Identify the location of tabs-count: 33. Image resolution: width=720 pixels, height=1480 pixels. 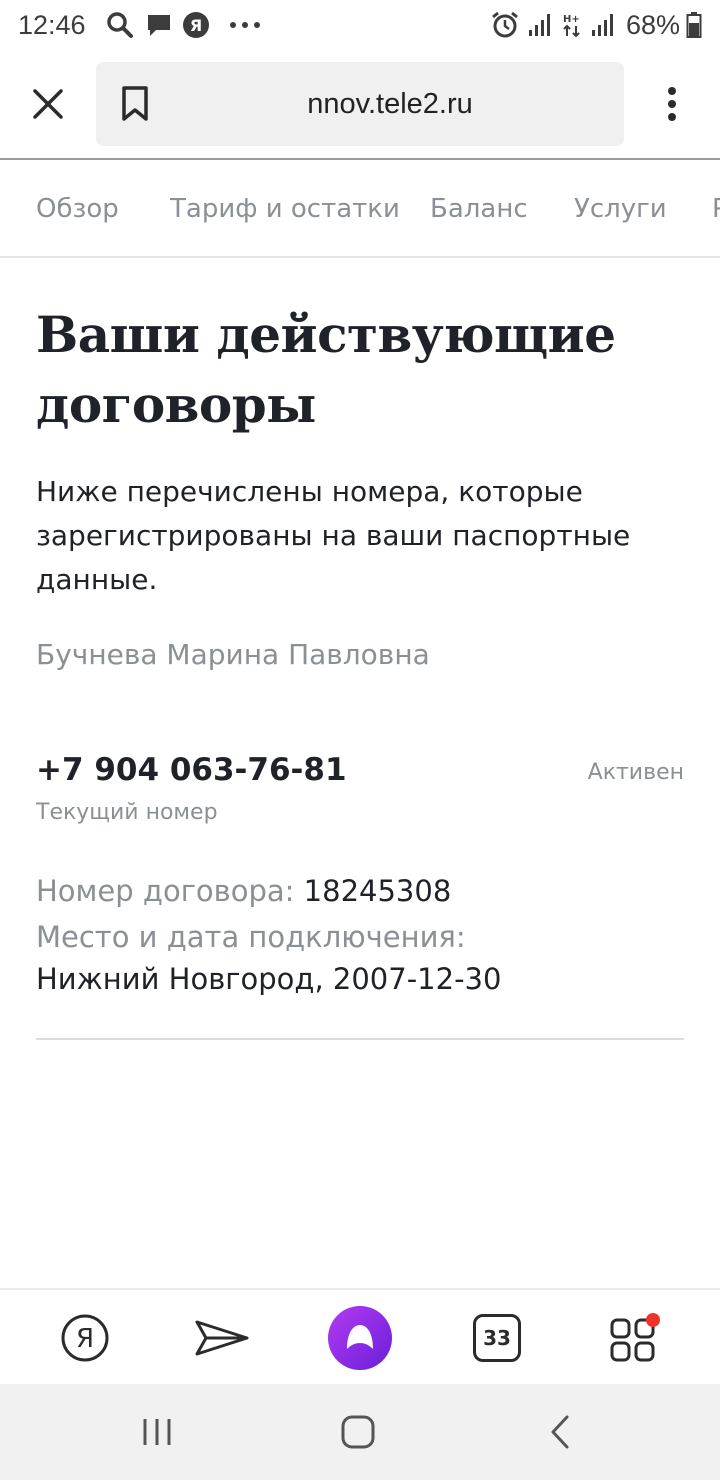
(497, 1338).